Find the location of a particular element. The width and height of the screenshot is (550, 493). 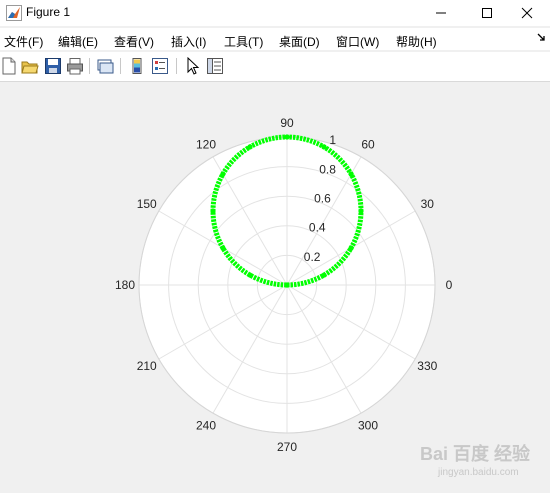

r-tick-label: 0.6 is located at coordinates (322, 199).